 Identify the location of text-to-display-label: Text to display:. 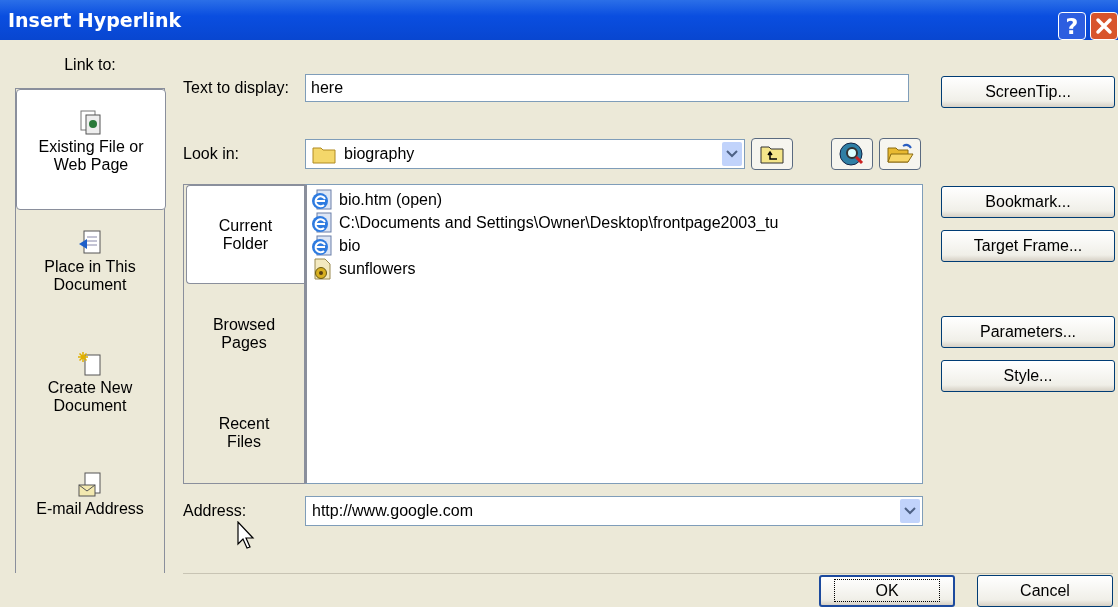
(236, 88).